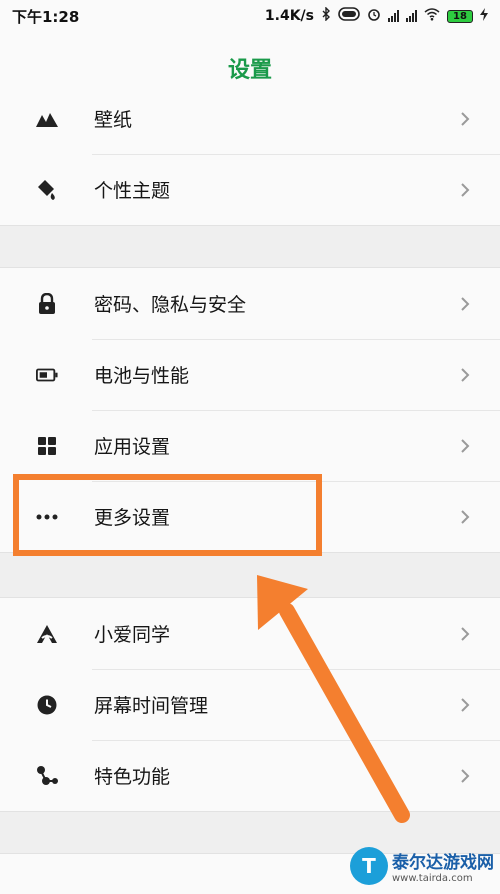  I want to click on settings-item-wallpaper: 壁纸, so click(250, 118).